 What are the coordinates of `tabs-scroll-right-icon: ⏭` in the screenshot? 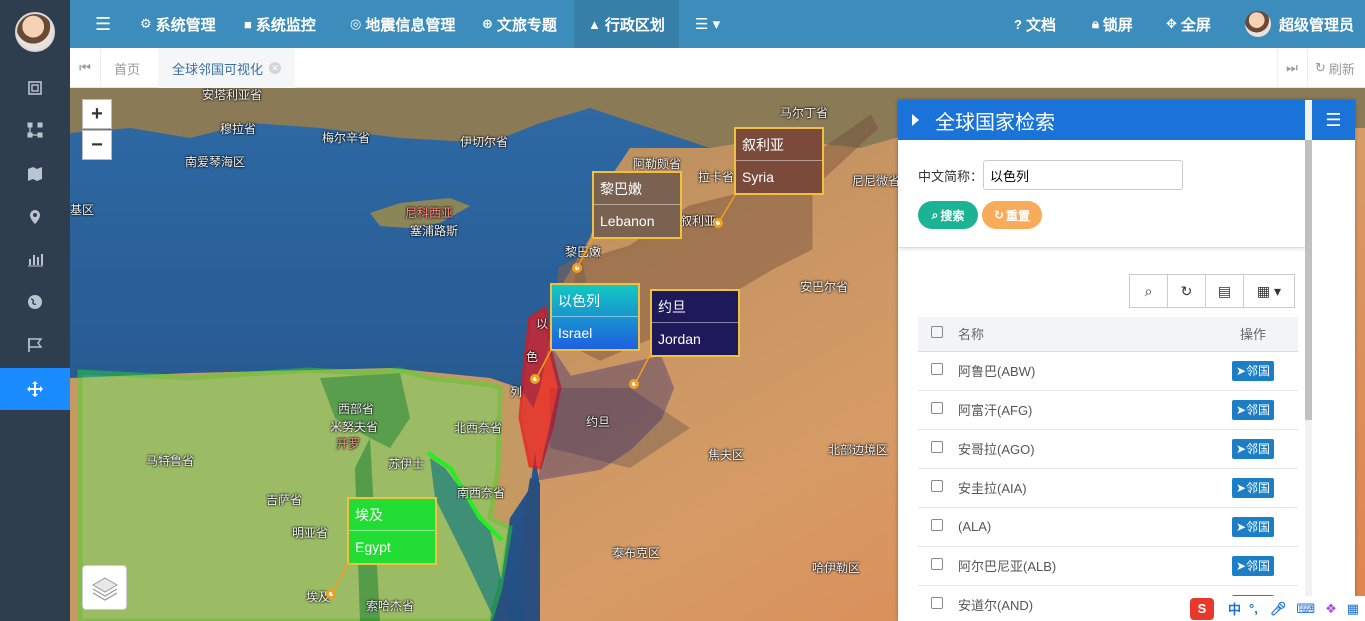 It's located at (1292, 68).